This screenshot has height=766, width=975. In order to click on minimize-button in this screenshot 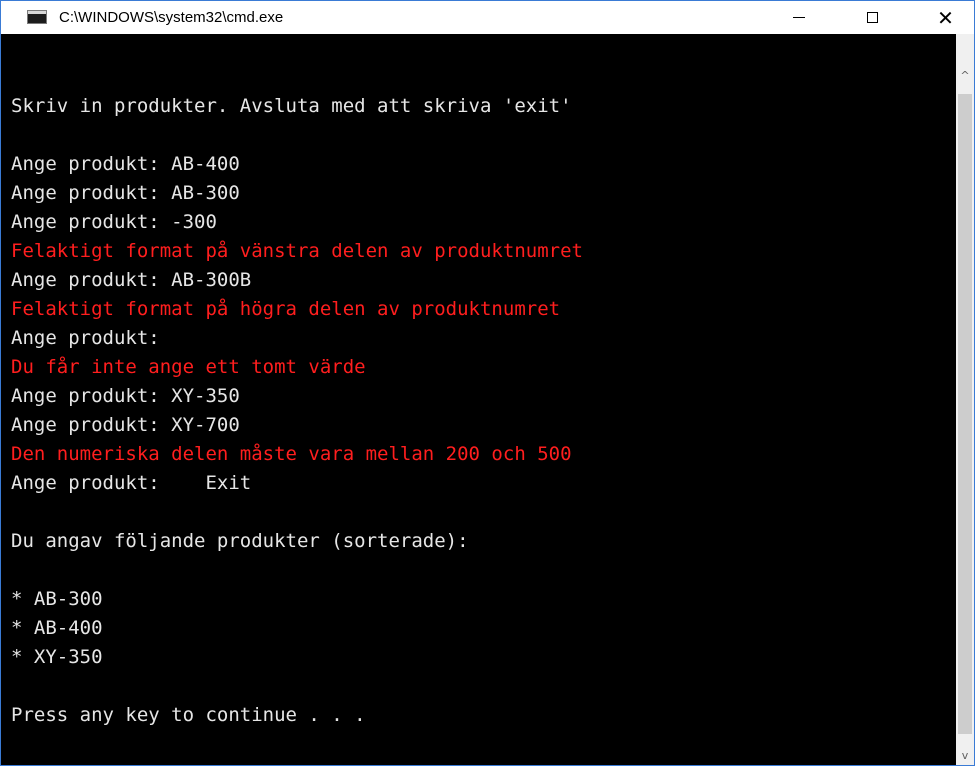, I will do `click(798, 17)`.